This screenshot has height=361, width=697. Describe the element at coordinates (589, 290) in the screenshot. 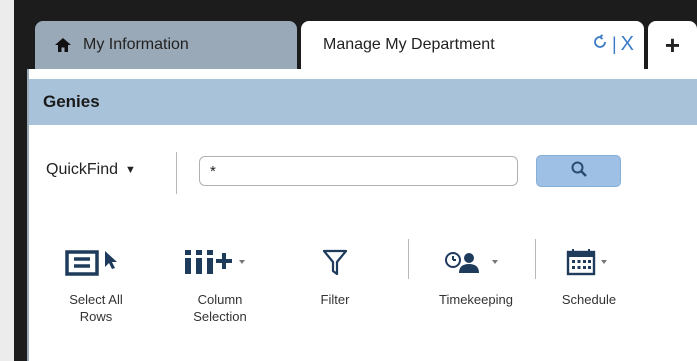

I see `schedule-button: Schedule` at that location.